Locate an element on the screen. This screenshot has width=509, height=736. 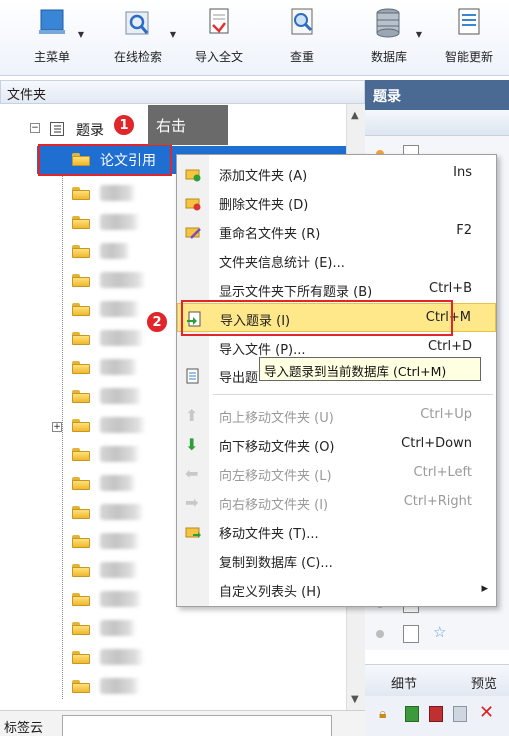
expand-icon: + is located at coordinates (57, 427).